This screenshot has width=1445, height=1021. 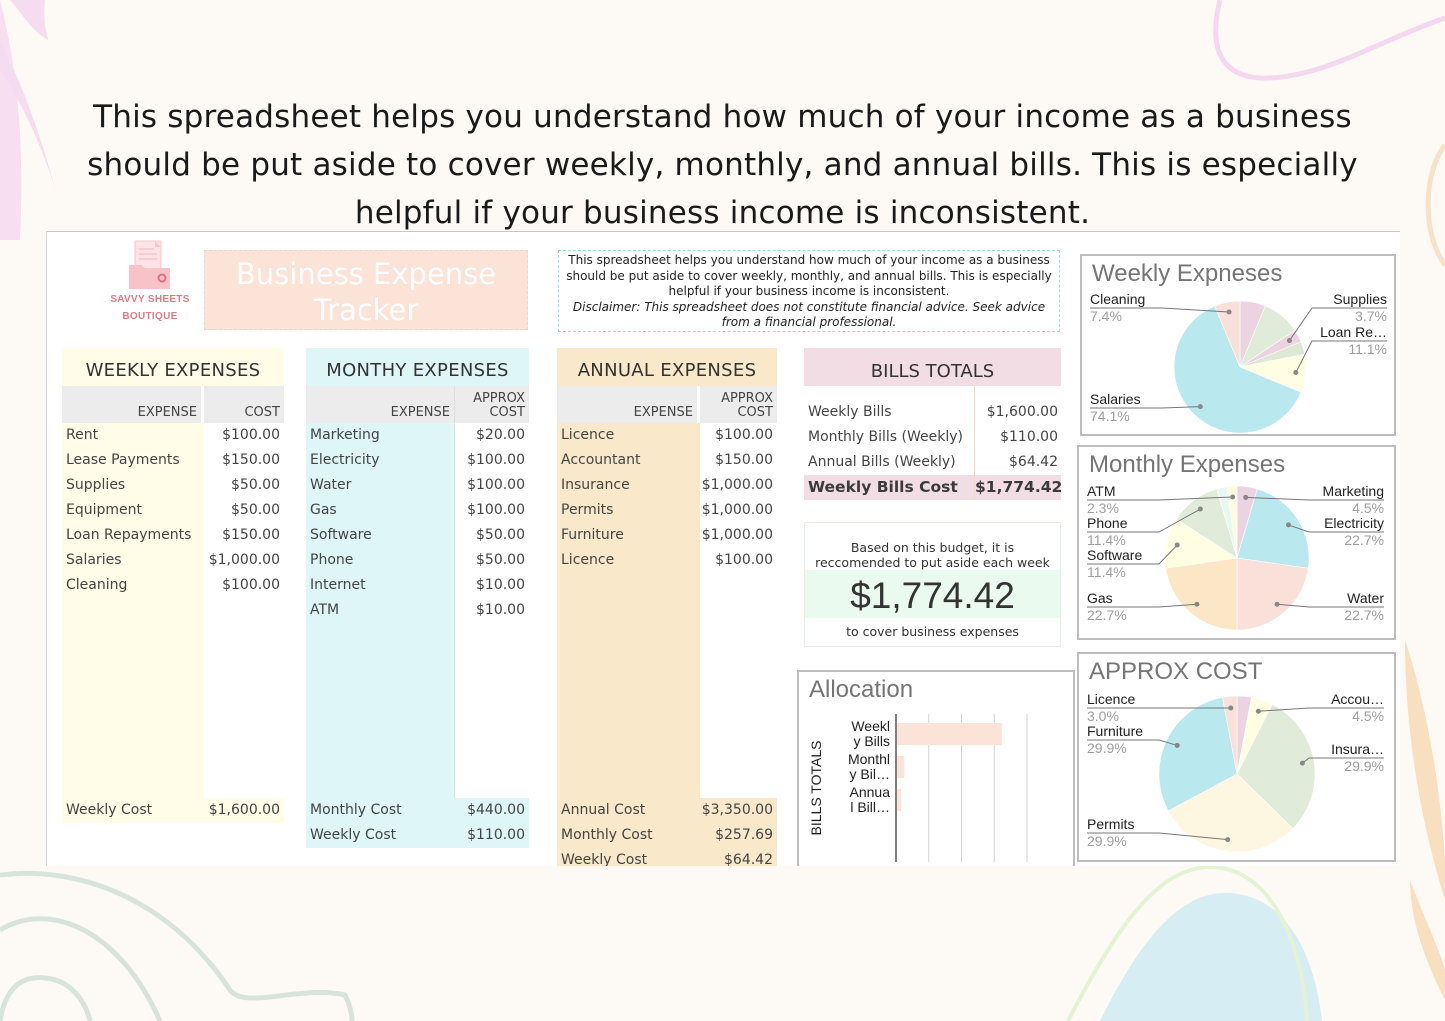 What do you see at coordinates (744, 835) in the screenshot?
I see `total-value: $257.69` at bounding box center [744, 835].